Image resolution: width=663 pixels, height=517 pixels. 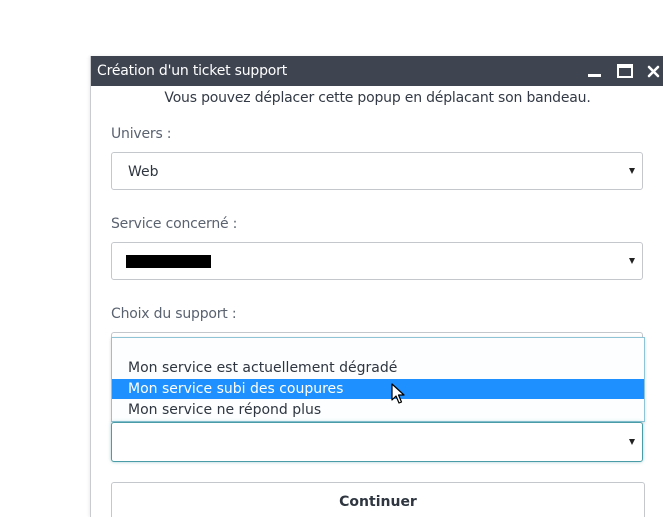 I want to click on maximize-button, so click(x=625, y=71).